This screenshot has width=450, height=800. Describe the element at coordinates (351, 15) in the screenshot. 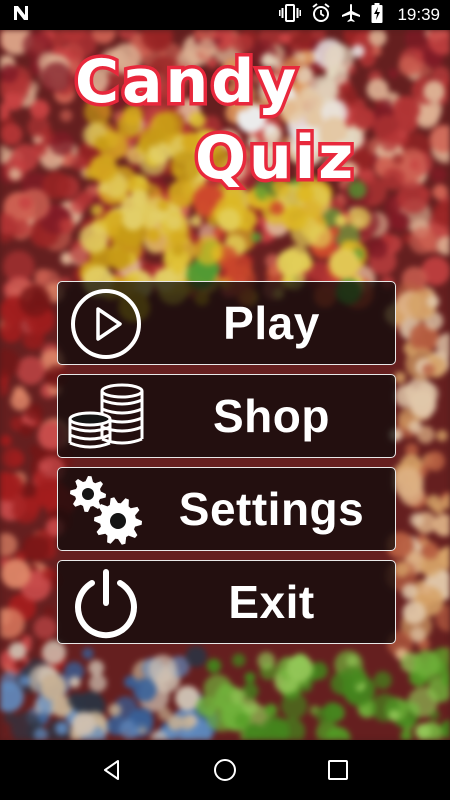

I see `airplane-mode-icon` at that location.